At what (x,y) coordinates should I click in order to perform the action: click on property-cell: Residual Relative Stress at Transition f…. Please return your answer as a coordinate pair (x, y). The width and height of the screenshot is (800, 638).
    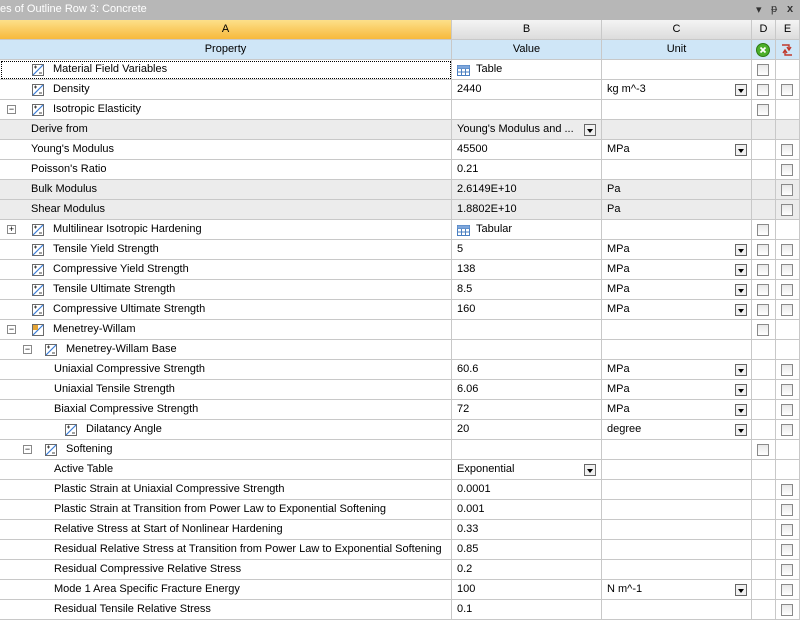
    Looking at the image, I should click on (226, 550).